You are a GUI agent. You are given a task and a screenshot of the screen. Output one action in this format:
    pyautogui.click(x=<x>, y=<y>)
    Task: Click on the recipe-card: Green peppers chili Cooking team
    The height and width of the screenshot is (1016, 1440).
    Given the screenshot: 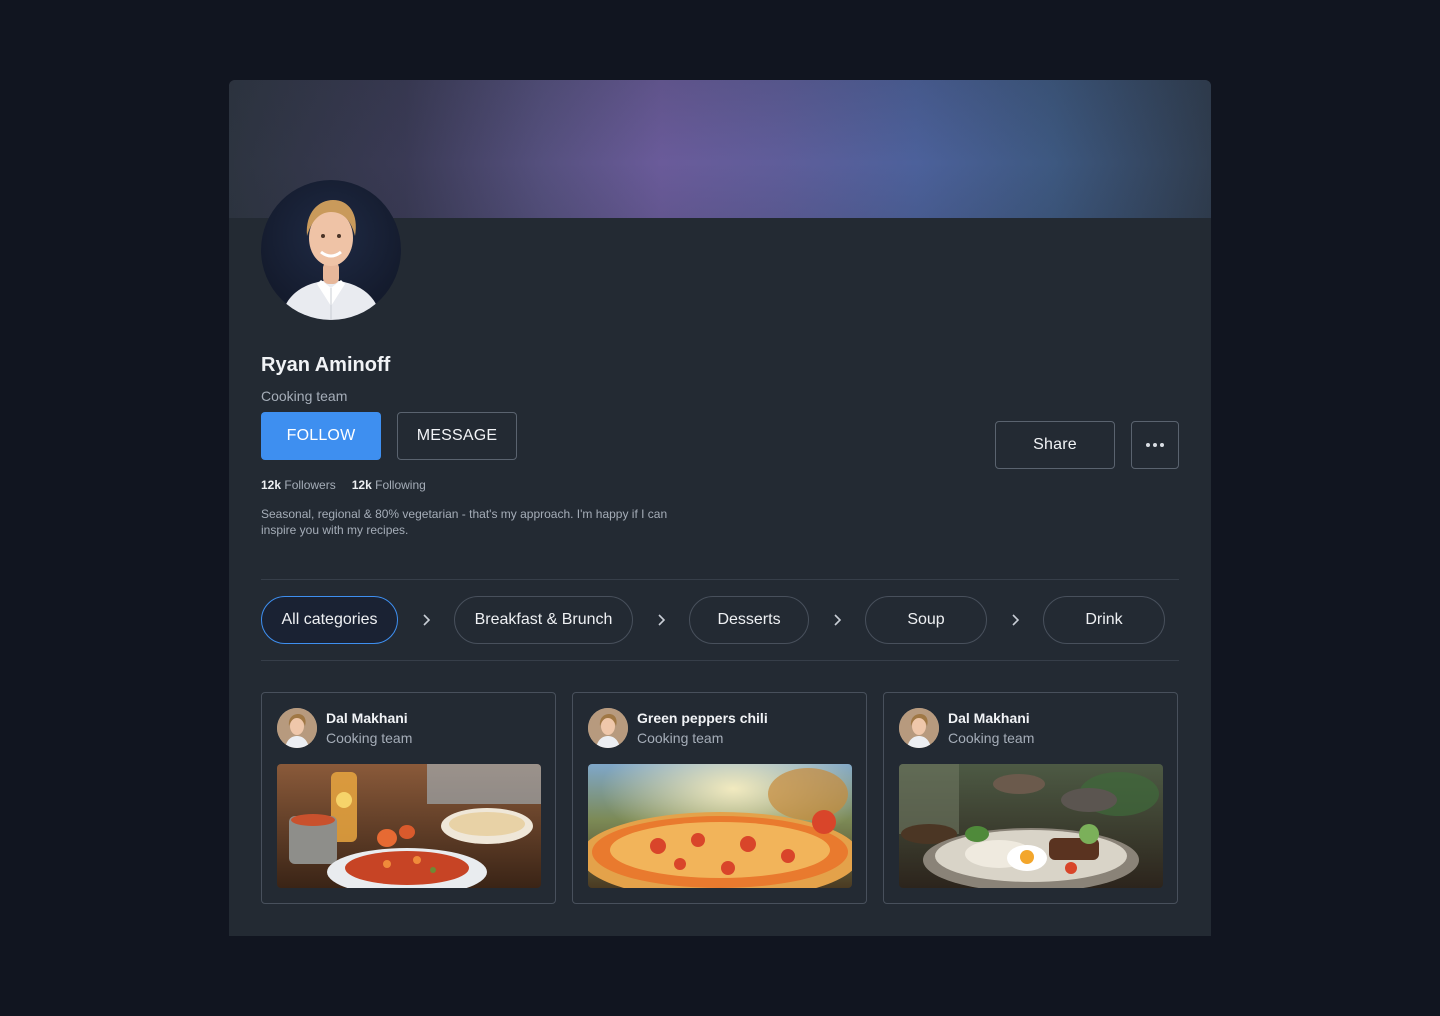 What is the action you would take?
    pyautogui.click(x=719, y=798)
    